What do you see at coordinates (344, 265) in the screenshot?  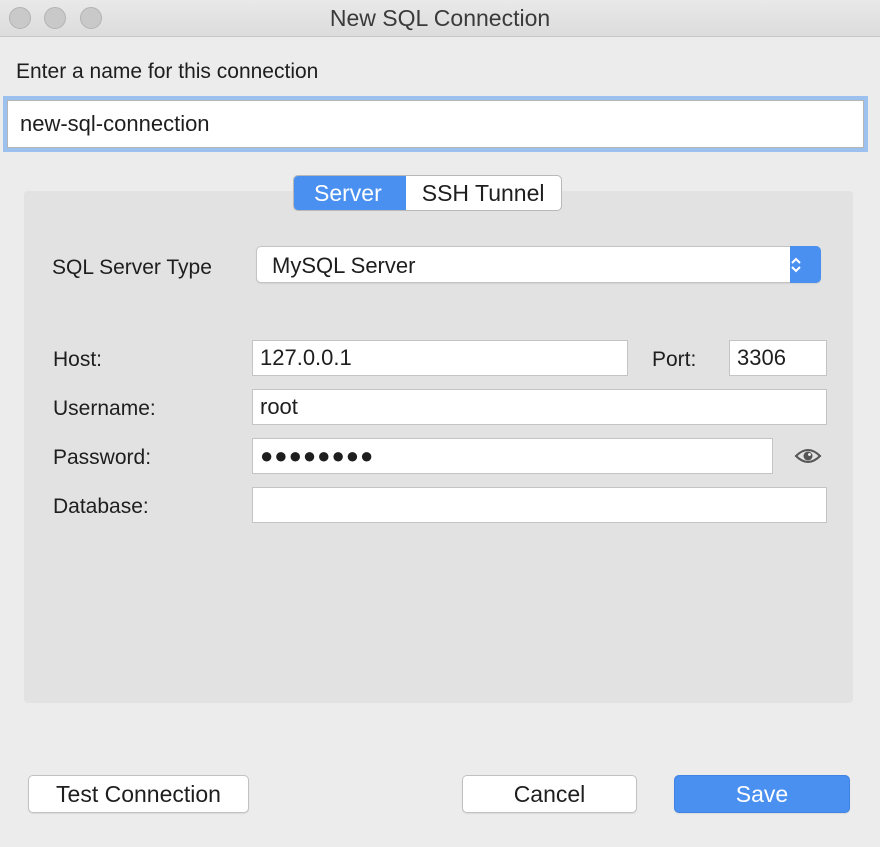 I see `server-type-value: MySQL Server` at bounding box center [344, 265].